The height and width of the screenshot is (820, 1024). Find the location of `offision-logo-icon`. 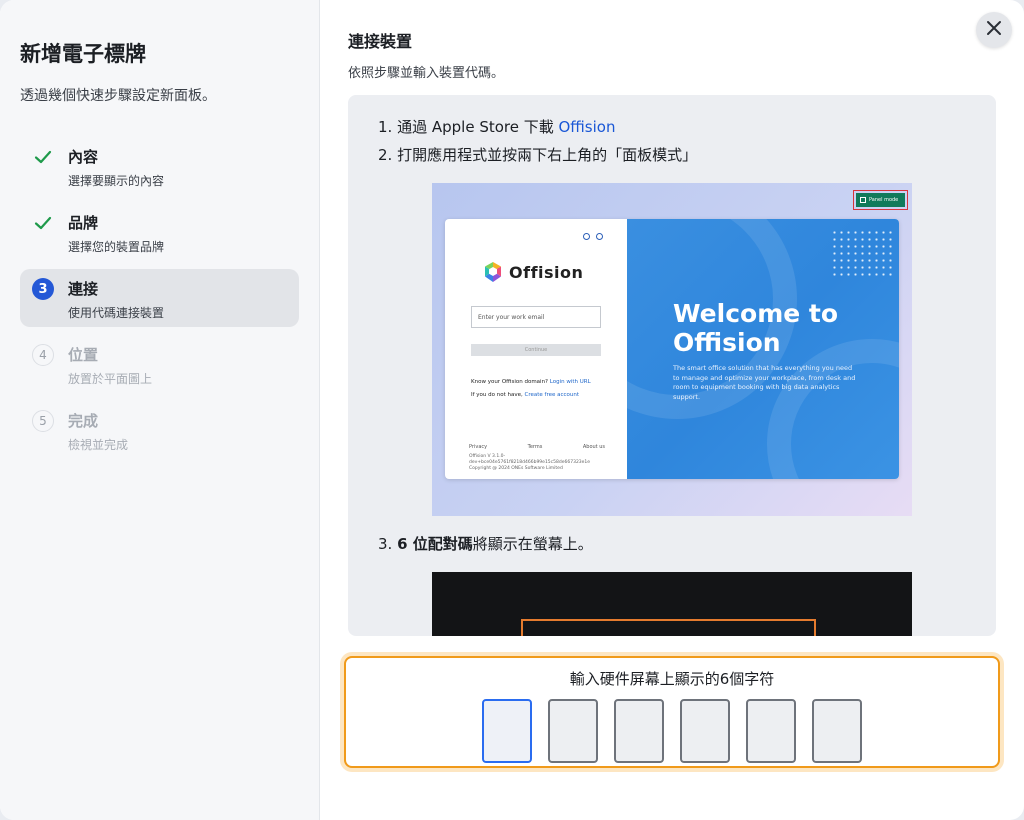

offision-logo-icon is located at coordinates (493, 272).